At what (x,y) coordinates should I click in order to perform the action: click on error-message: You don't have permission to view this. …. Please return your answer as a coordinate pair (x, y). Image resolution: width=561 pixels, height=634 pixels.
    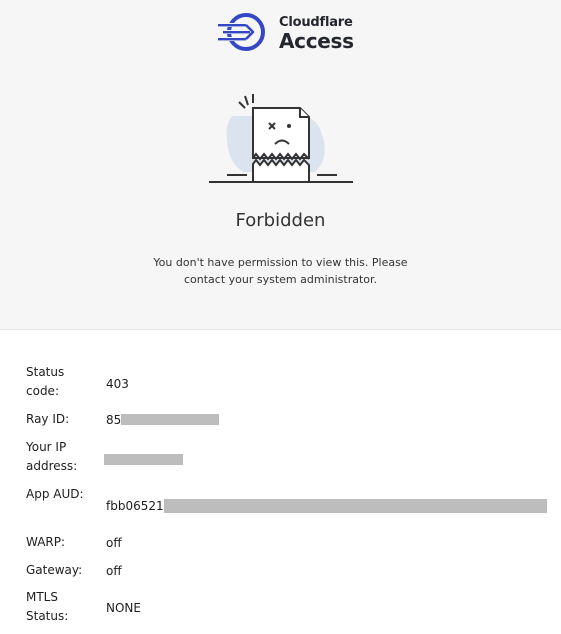
    Looking at the image, I should click on (280, 271).